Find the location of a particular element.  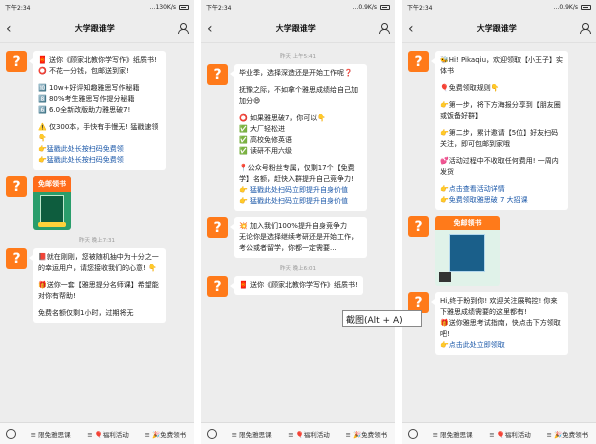

qr-code-icon is located at coordinates (445, 277).